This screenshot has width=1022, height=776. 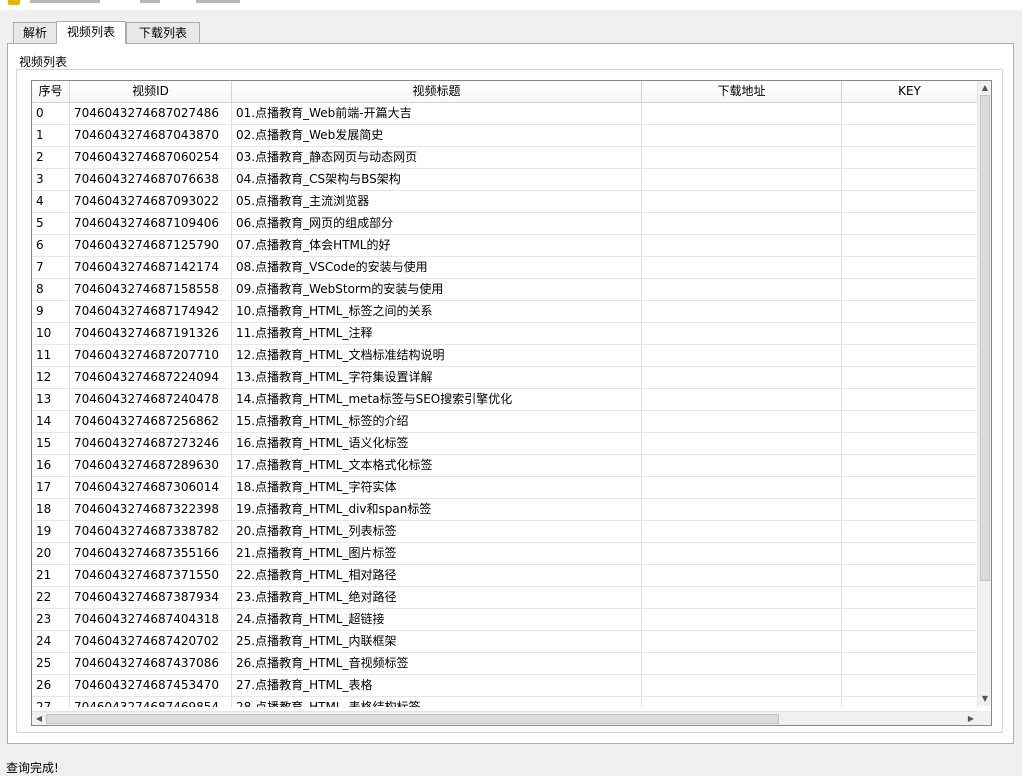 What do you see at coordinates (163, 32) in the screenshot?
I see `tab-download-list: 下载列表` at bounding box center [163, 32].